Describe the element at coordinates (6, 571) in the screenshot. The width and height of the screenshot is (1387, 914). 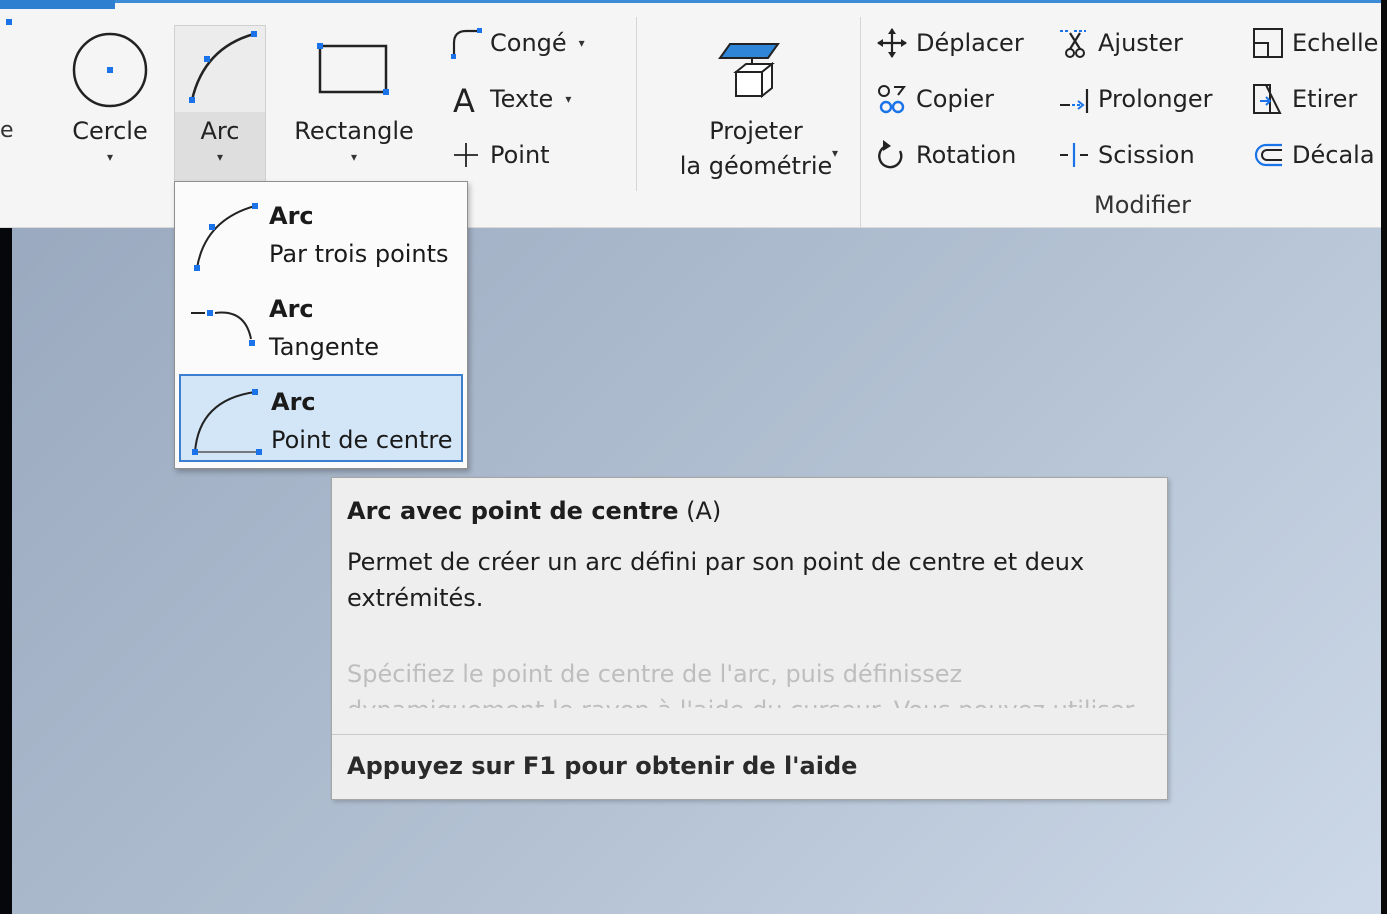
I see `left-edge-strip` at that location.